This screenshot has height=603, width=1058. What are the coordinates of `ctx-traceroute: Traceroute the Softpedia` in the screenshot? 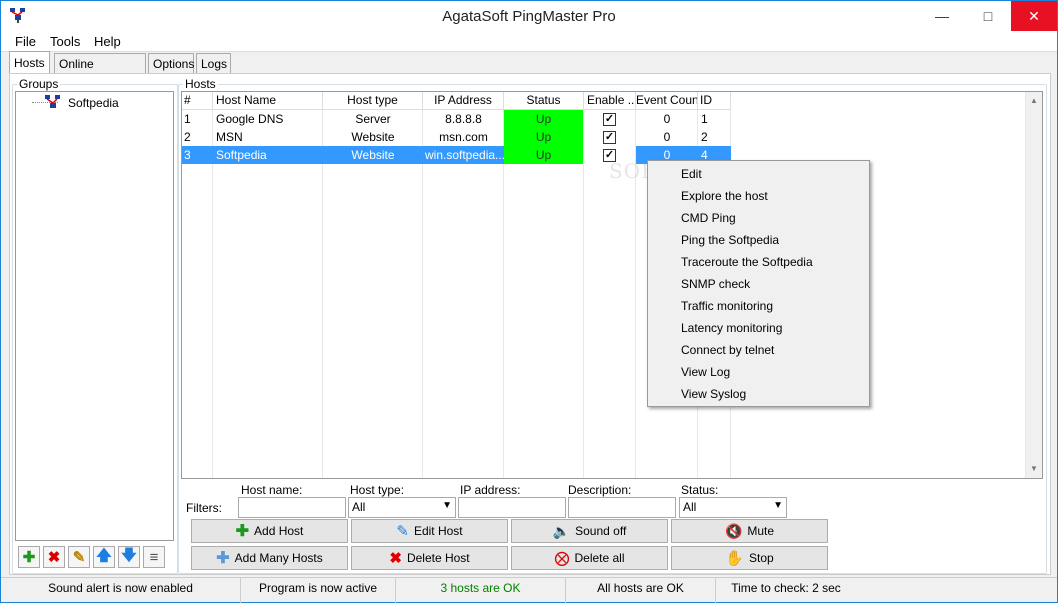 It's located at (747, 262).